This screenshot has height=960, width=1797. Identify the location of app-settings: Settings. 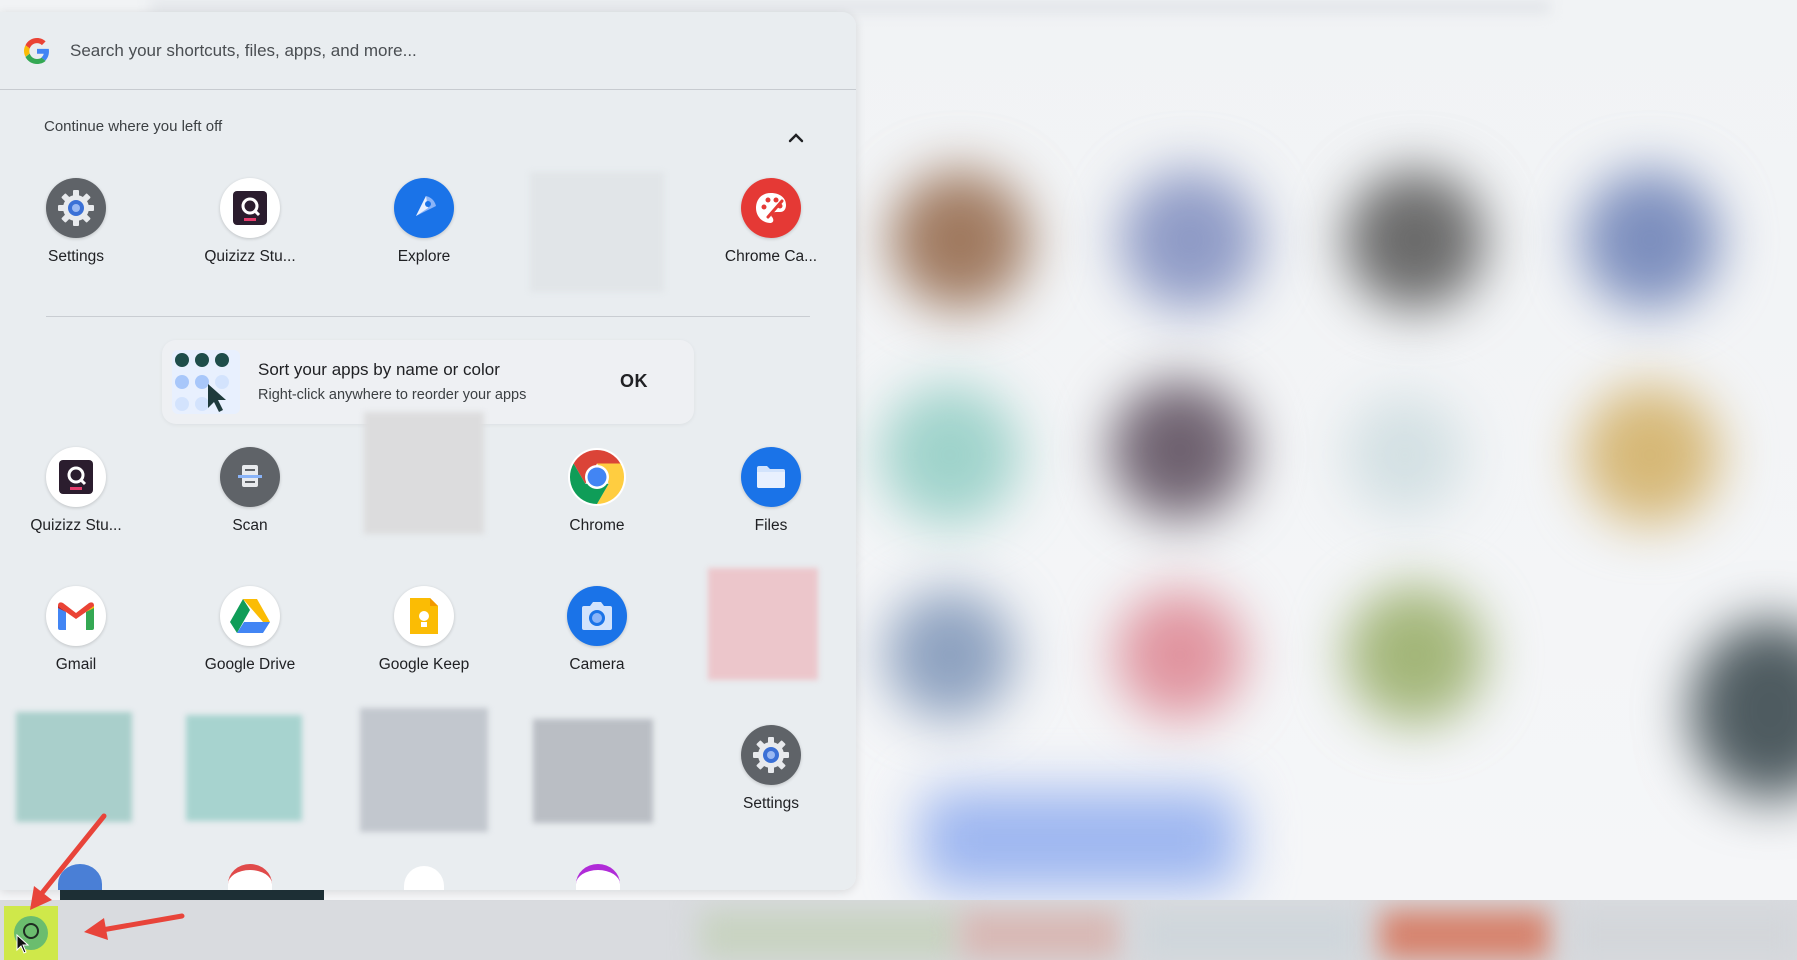
(771, 769).